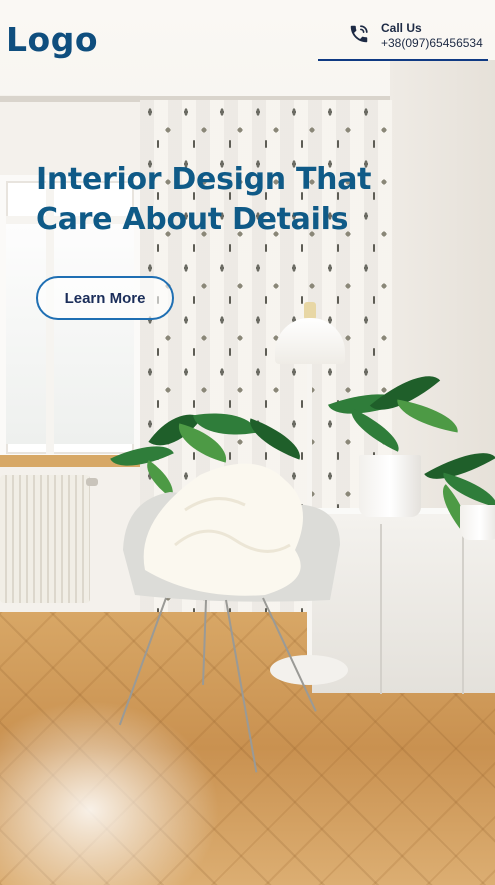  What do you see at coordinates (401, 28) in the screenshot?
I see `call-us-label: Call Us` at bounding box center [401, 28].